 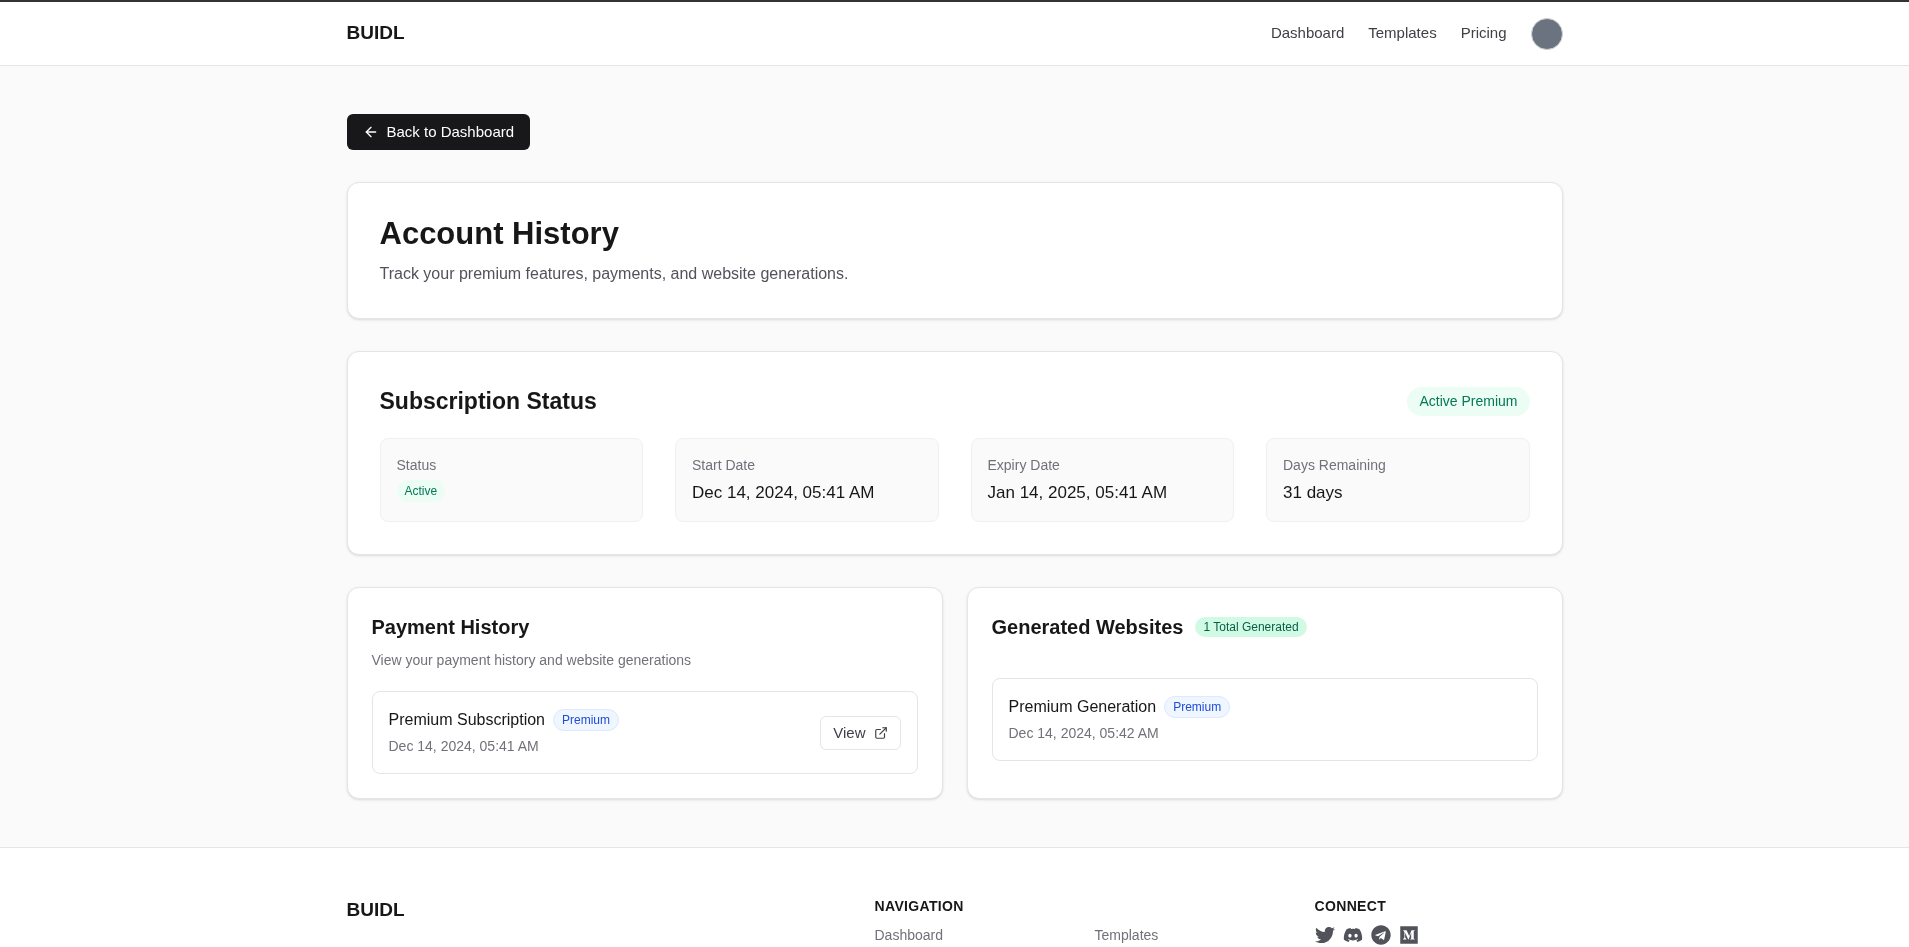 I want to click on nav-link: Dashboard, so click(x=1307, y=33).